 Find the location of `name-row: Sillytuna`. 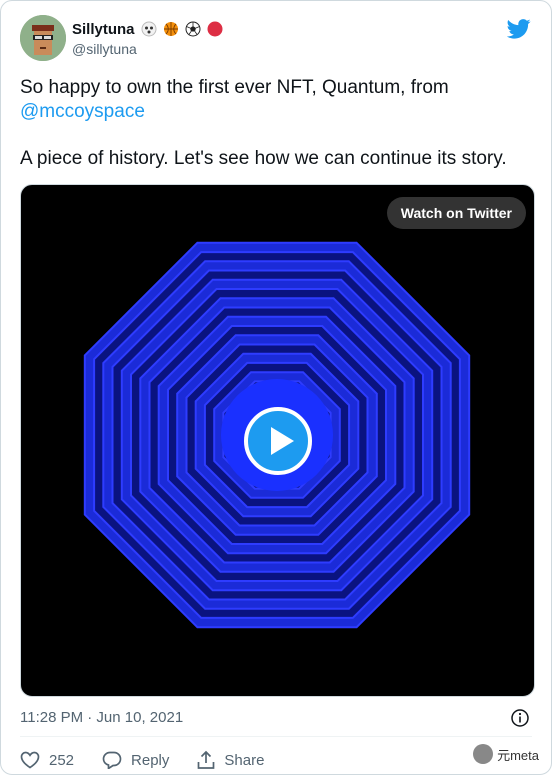

name-row: Sillytuna is located at coordinates (147, 29).